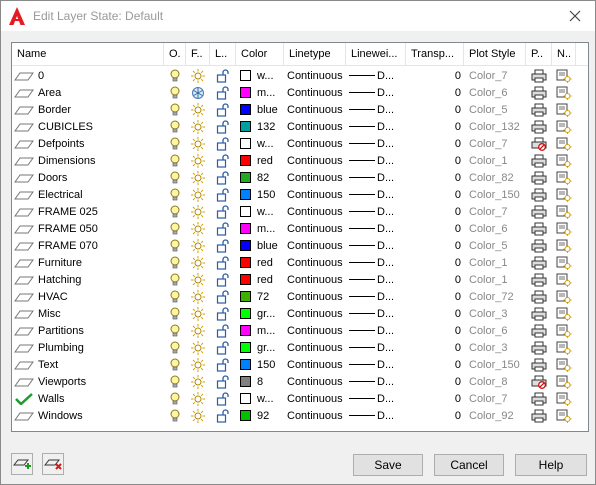 The height and width of the screenshot is (485, 596). Describe the element at coordinates (495, 160) in the screenshot. I see `plot-style-cell: Color_1` at that location.